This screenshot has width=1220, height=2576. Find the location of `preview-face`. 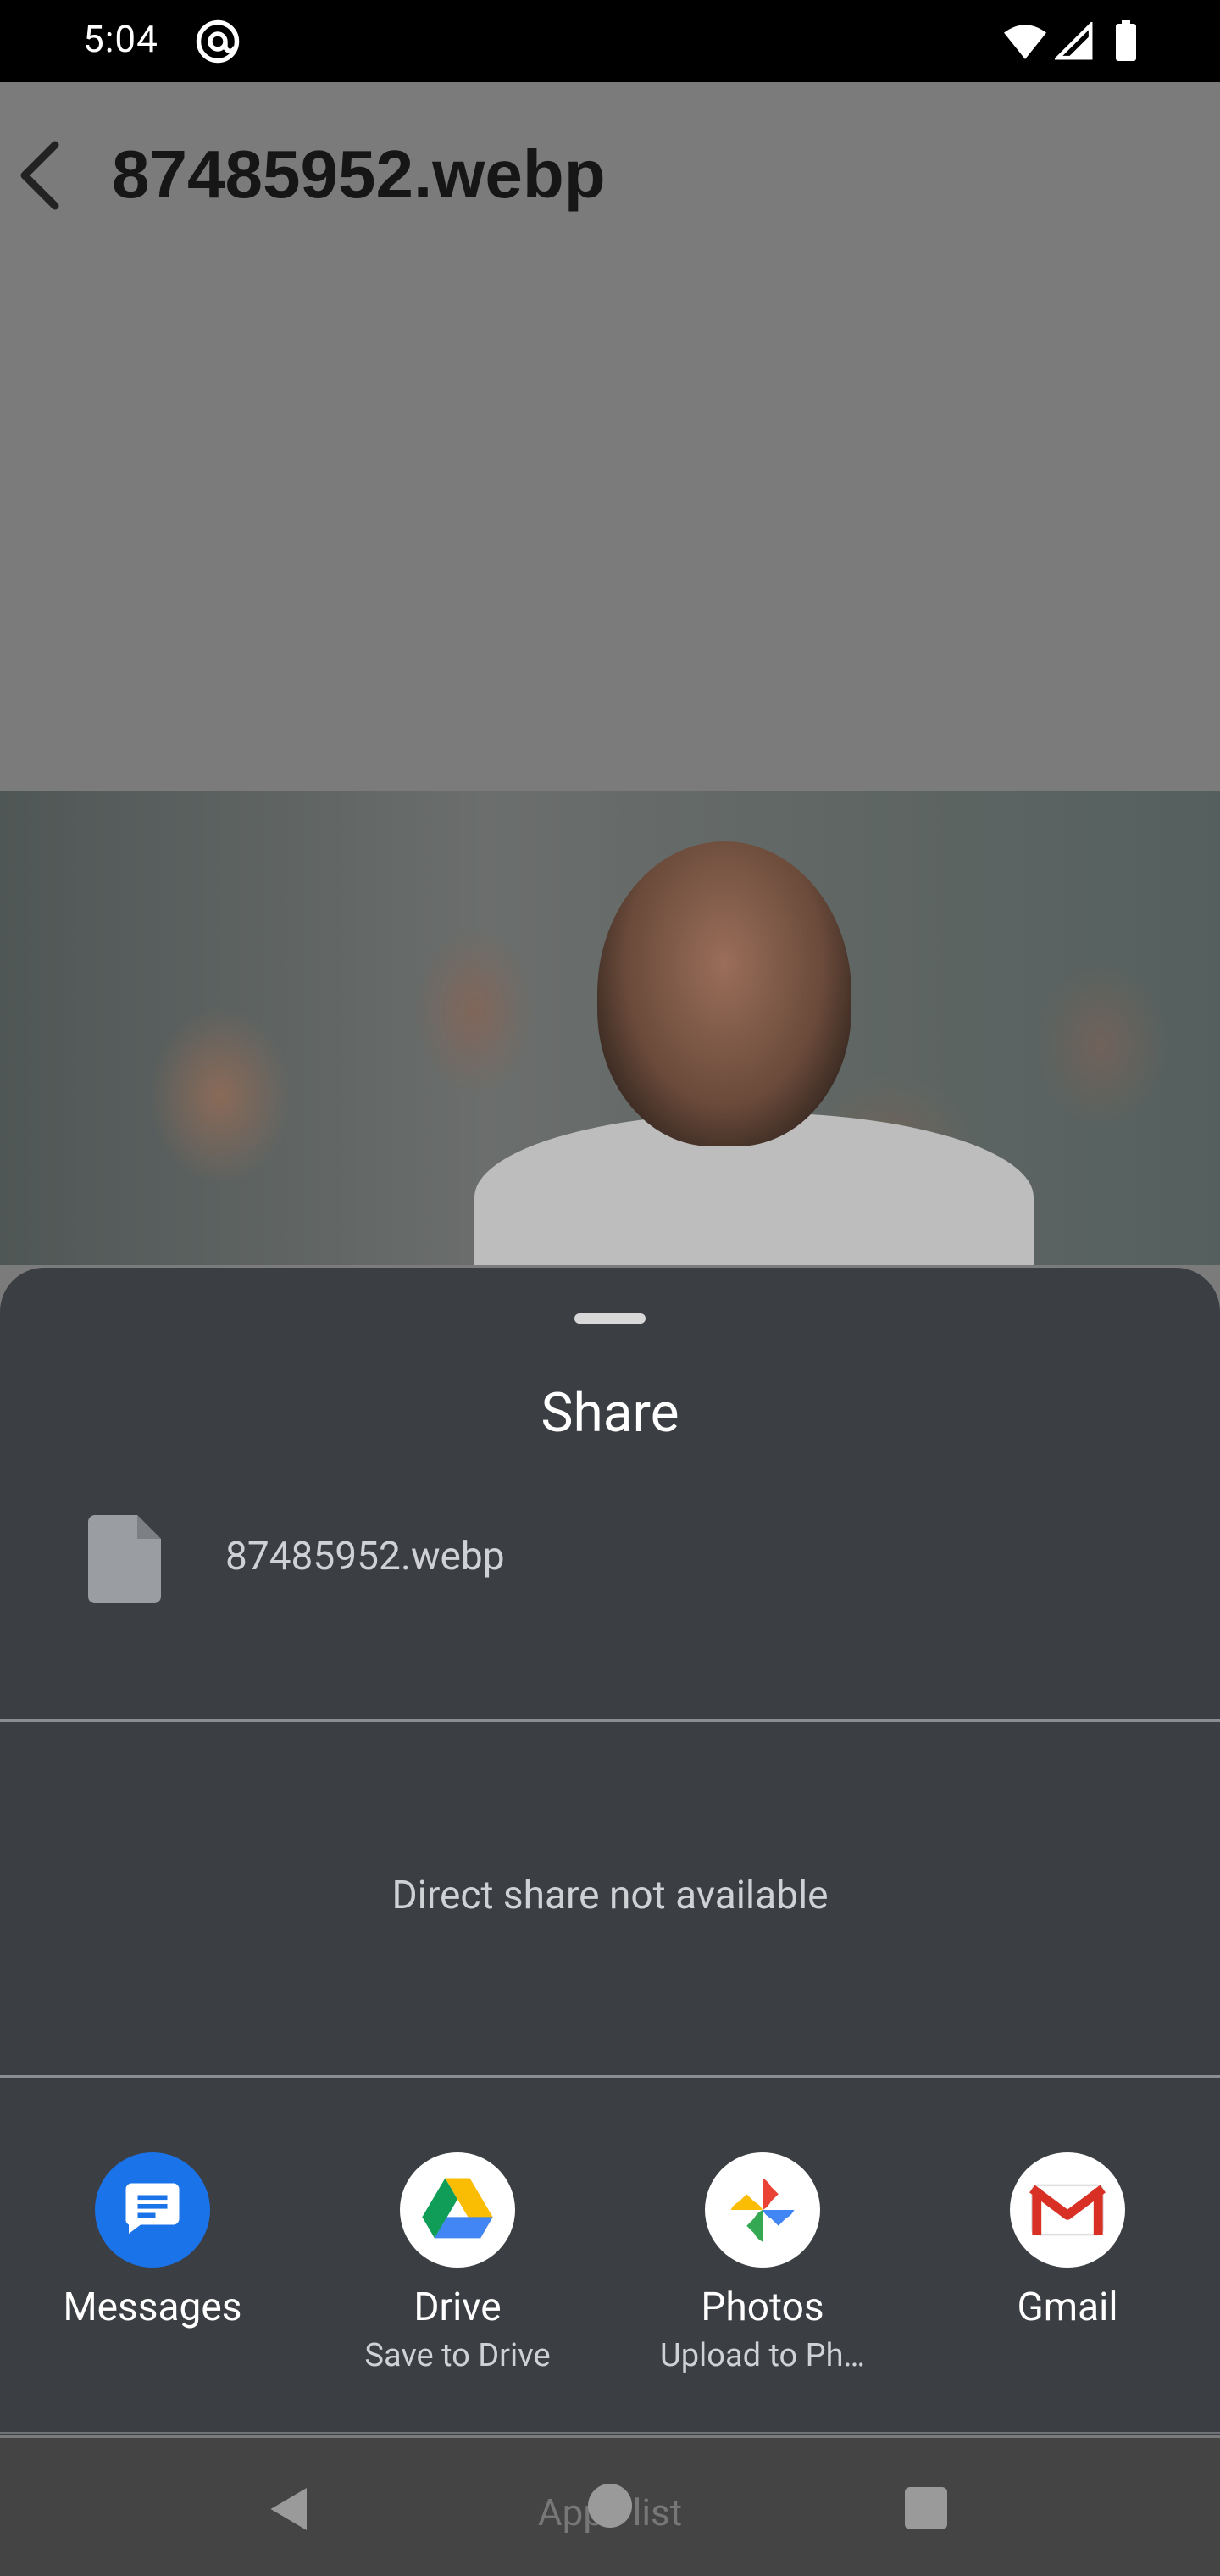

preview-face is located at coordinates (724, 993).